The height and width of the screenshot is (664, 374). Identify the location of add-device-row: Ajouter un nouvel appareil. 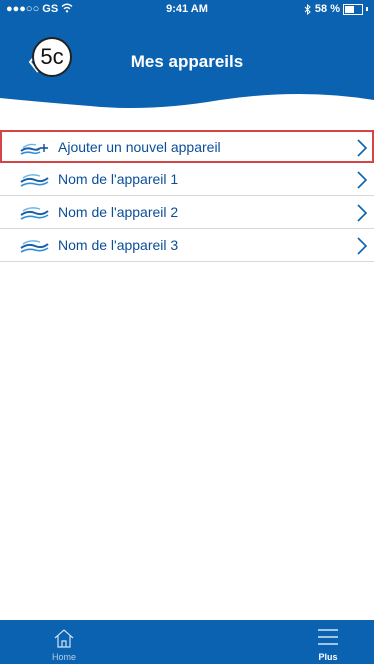
(187, 146).